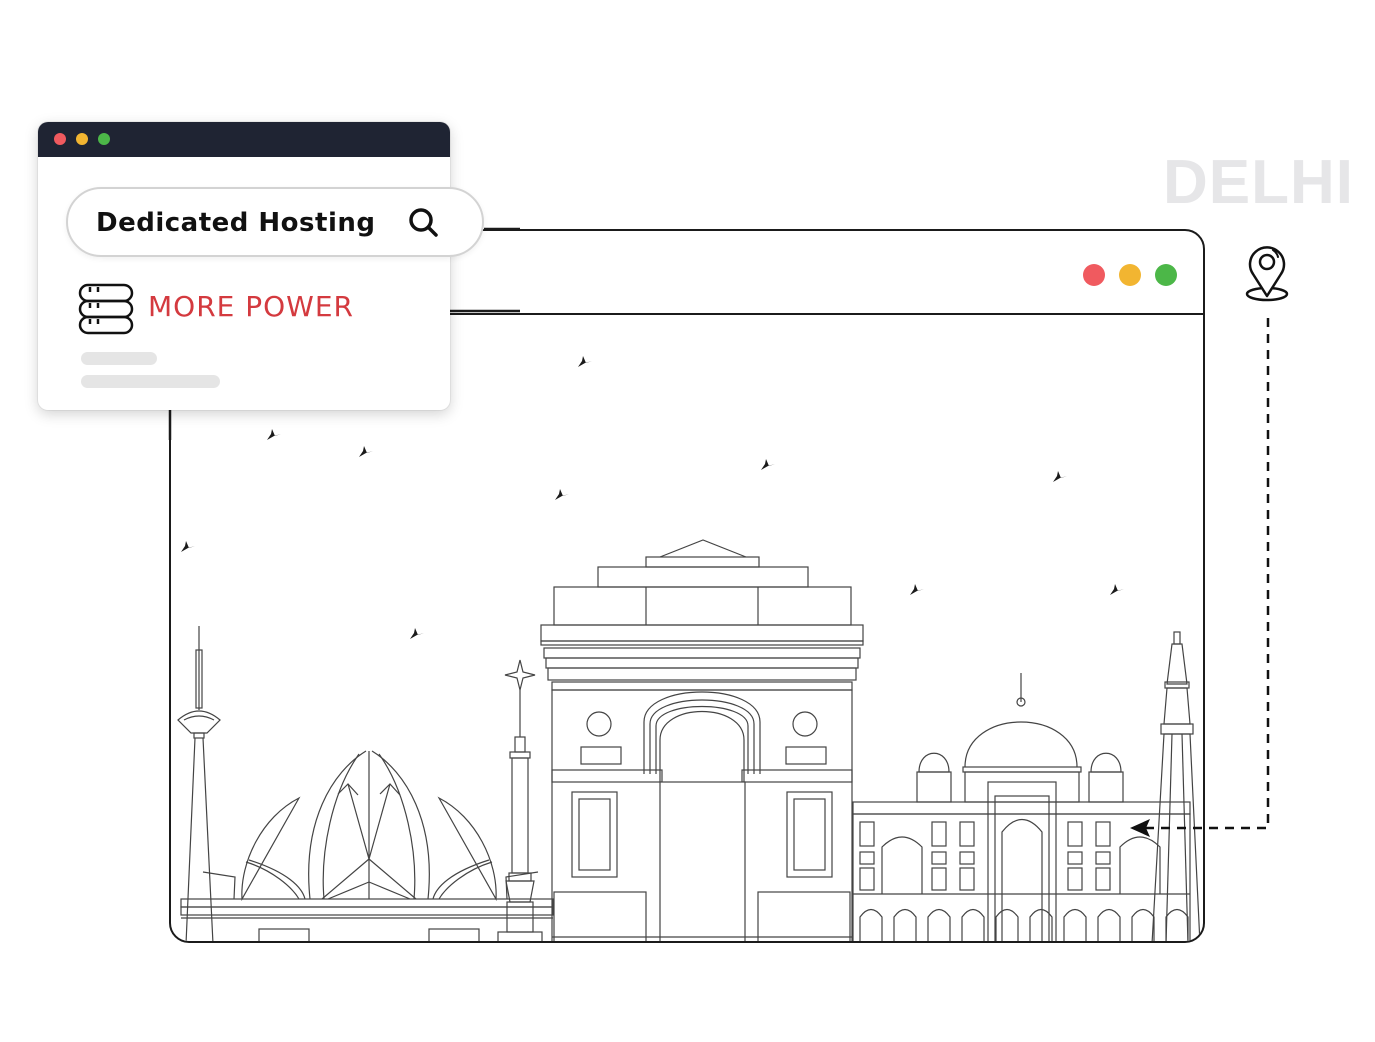 Image resolution: width=1375 pixels, height=1042 pixels. Describe the element at coordinates (60, 139) in the screenshot. I see `close-dot` at that location.